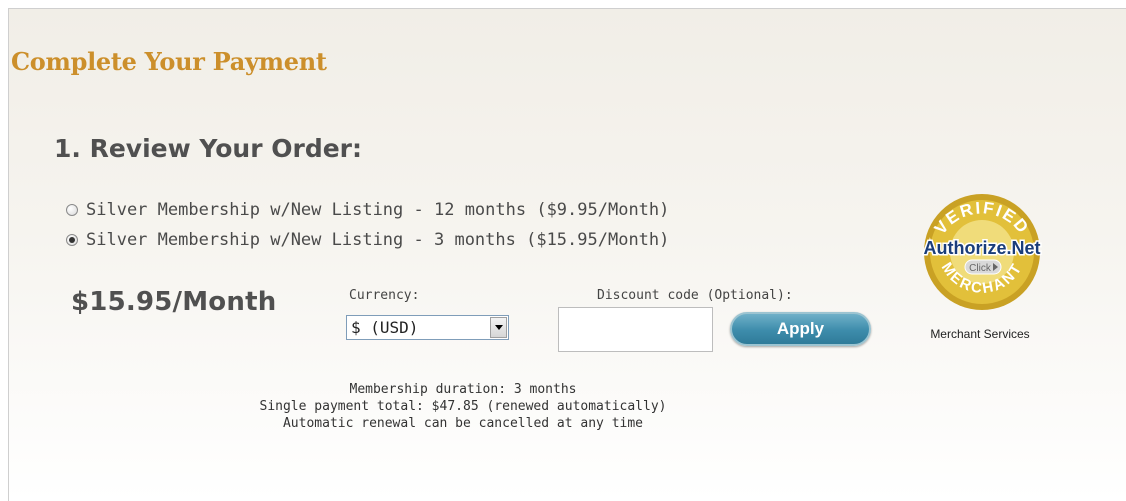 This screenshot has width=1126, height=501. Describe the element at coordinates (635, 329) in the screenshot. I see `discount-code-input` at that location.